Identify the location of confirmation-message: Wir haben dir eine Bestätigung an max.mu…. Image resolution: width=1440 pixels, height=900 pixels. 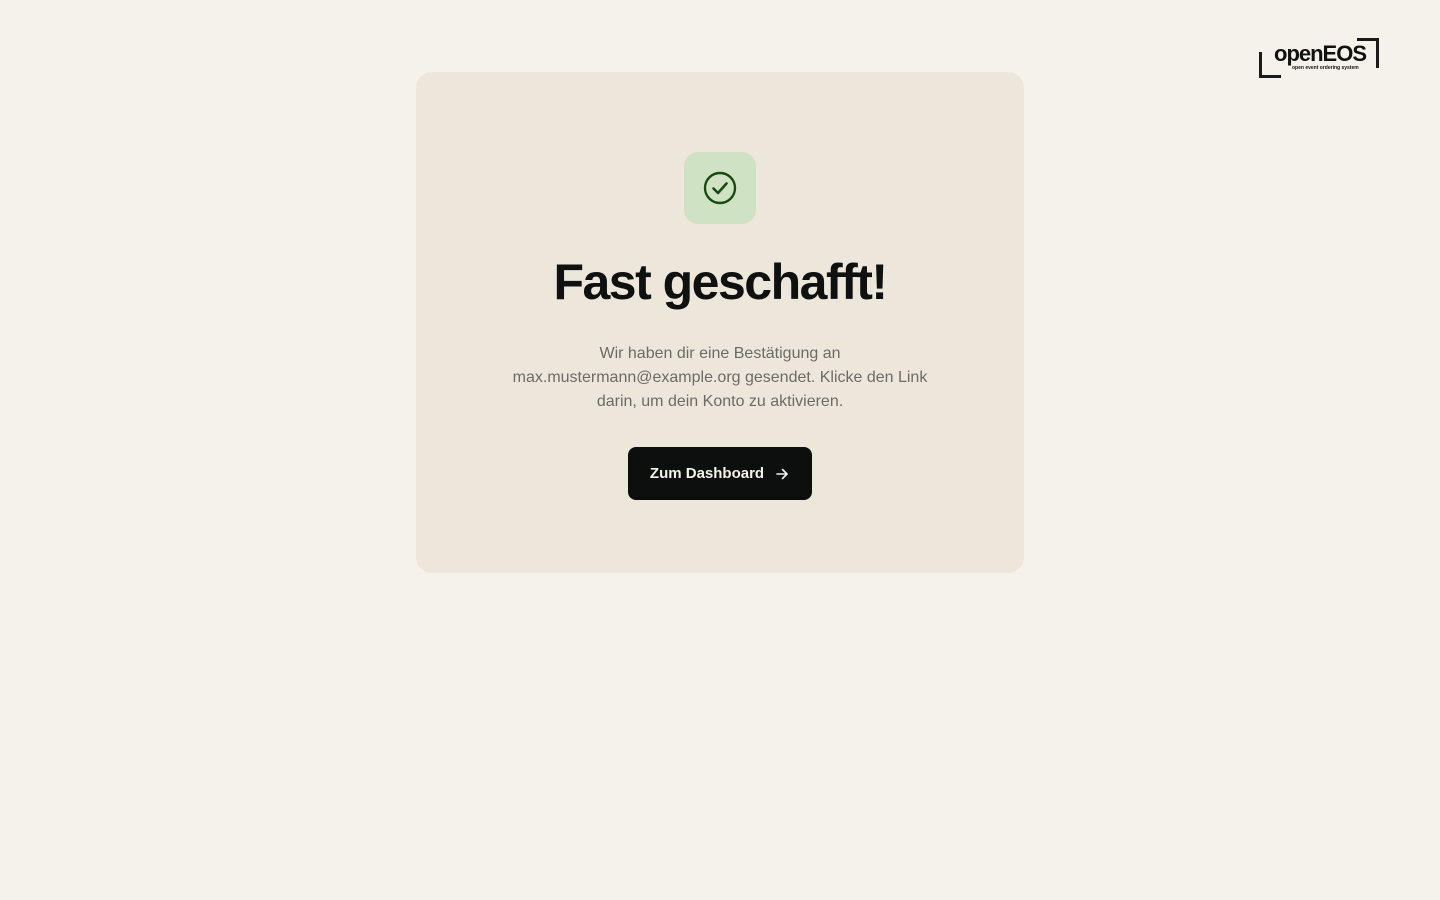
(720, 377).